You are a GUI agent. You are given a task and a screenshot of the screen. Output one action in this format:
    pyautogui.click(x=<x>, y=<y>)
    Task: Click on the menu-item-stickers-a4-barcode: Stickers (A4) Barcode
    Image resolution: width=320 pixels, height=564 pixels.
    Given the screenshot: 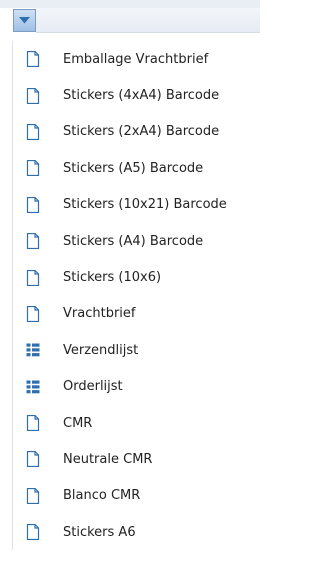 What is the action you would take?
    pyautogui.click(x=137, y=241)
    